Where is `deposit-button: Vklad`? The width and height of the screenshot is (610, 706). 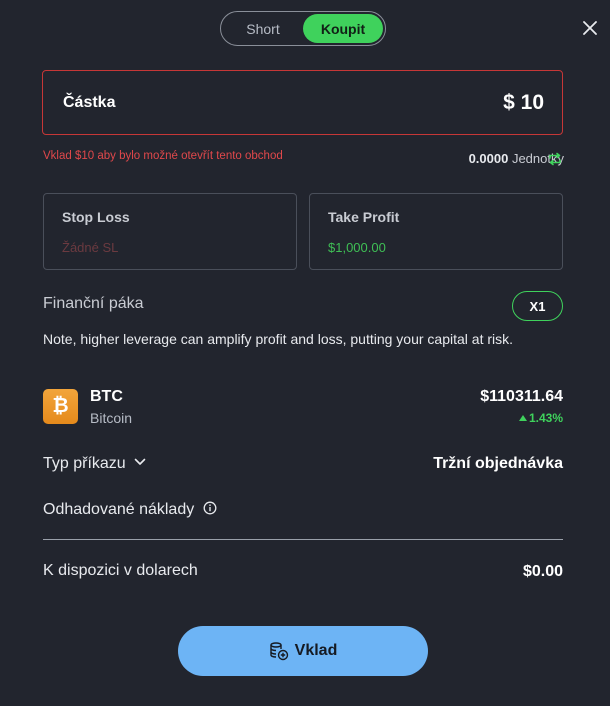 deposit-button: Vklad is located at coordinates (303, 651).